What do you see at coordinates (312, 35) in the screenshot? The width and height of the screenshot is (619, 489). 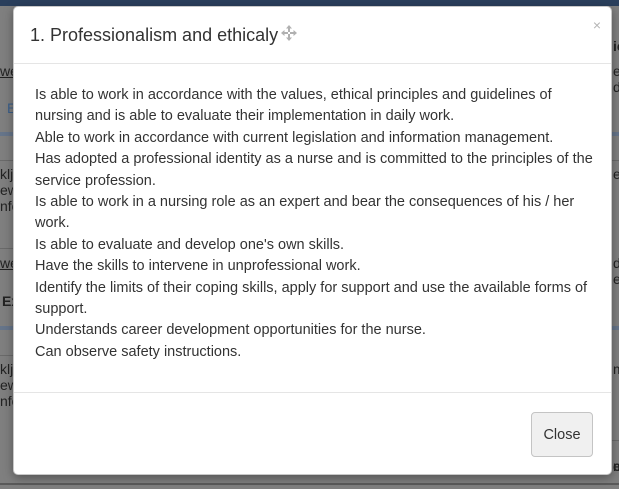 I see `modal-header: 1. Professionalism and ethicaly ×` at bounding box center [312, 35].